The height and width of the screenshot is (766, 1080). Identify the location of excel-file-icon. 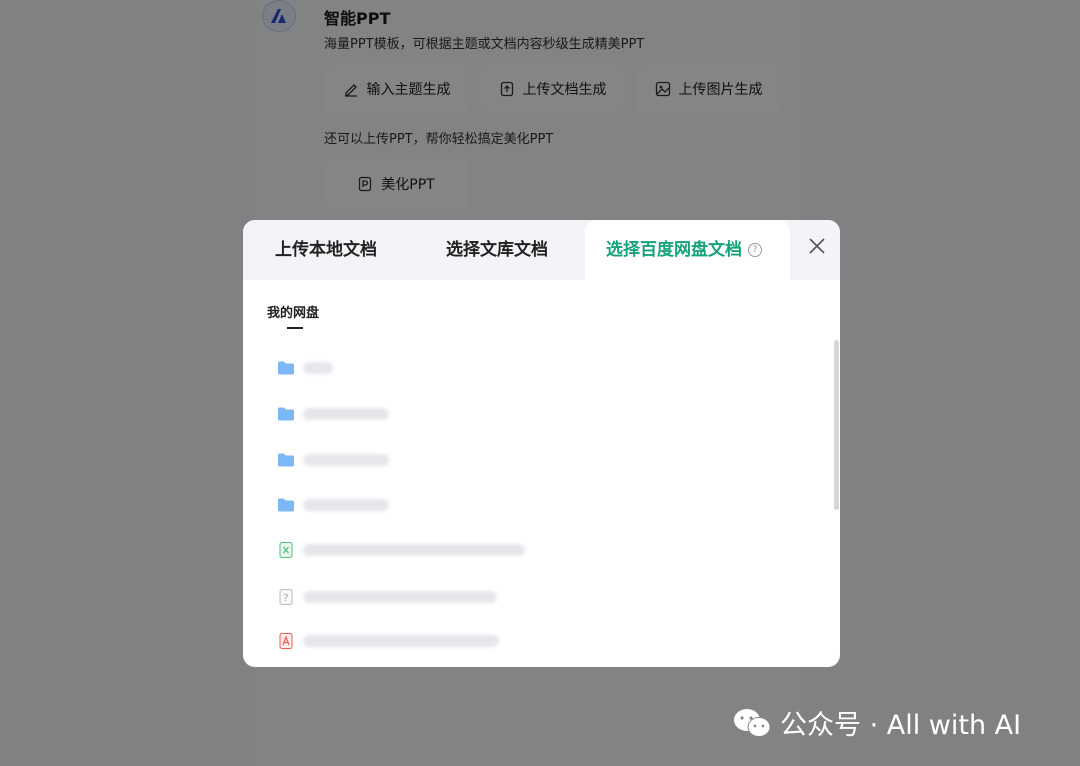
(286, 550).